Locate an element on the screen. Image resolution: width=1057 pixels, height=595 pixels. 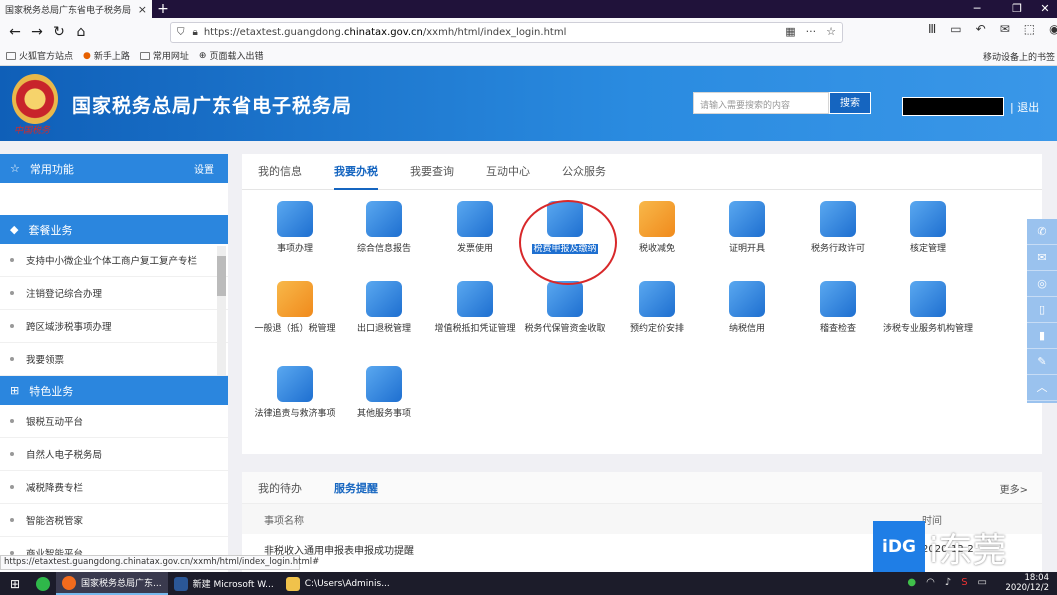
folder-icon is located at coordinates (292, 583).